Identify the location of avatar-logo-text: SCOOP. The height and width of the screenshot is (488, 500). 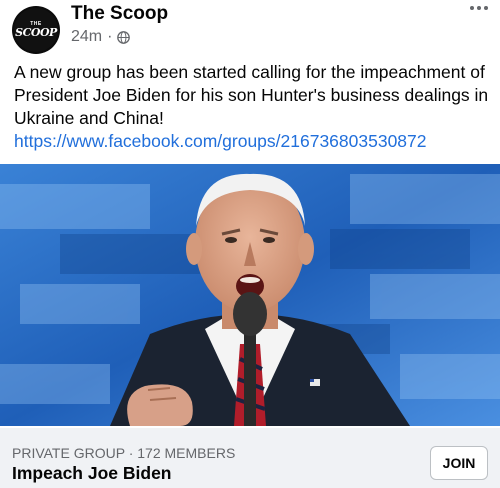
(36, 32).